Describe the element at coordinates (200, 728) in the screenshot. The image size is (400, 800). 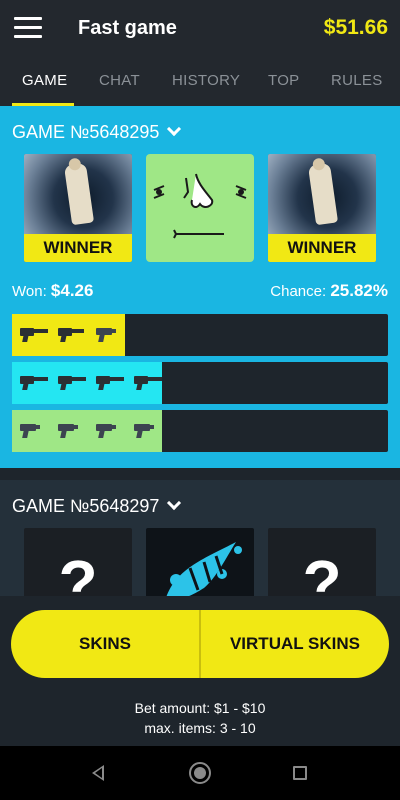
I see `max-items-text: max. items: 3 - 10` at that location.